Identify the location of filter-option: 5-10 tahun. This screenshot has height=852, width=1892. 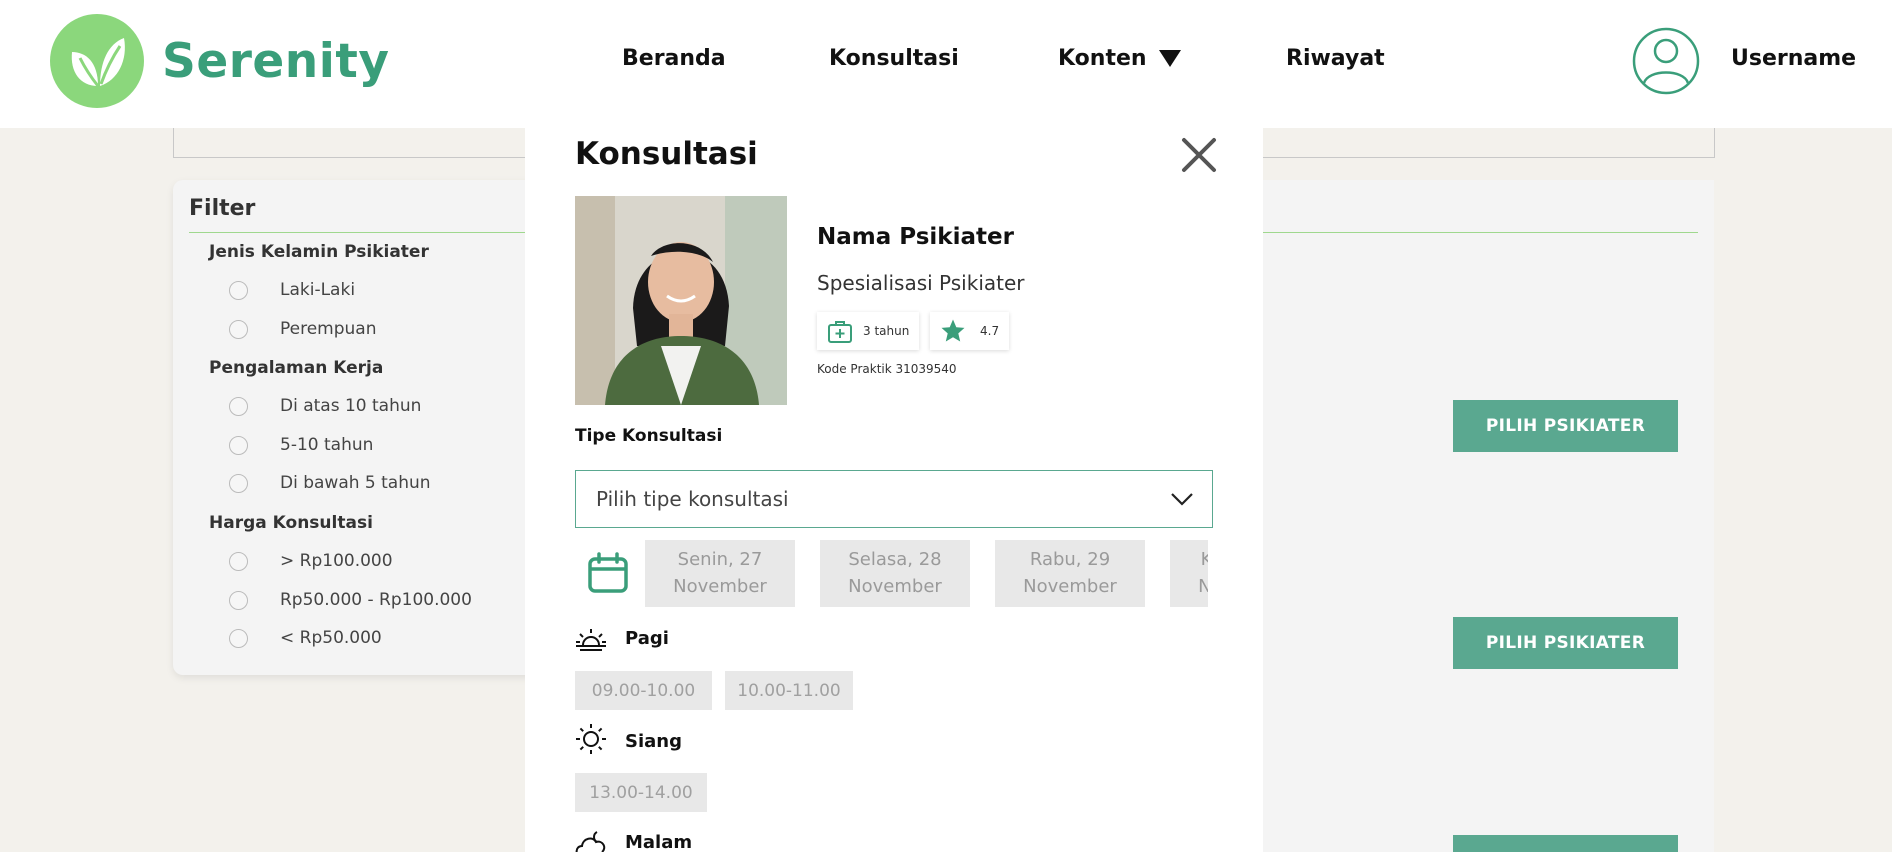
(301, 445).